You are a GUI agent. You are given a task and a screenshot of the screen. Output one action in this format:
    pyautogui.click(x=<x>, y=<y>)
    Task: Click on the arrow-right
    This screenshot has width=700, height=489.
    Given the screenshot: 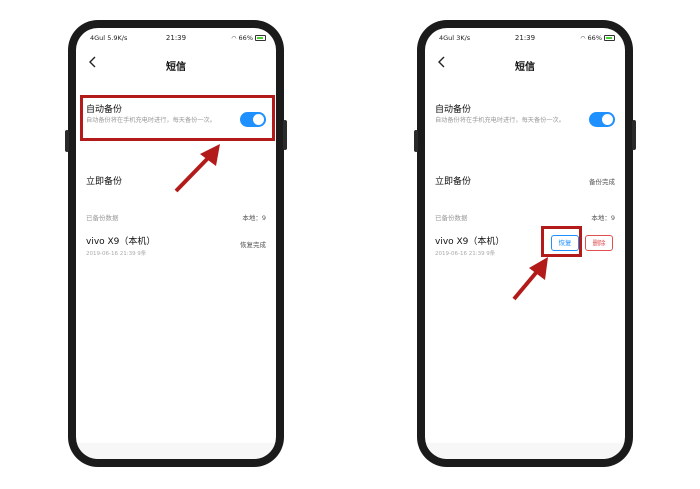 What is the action you would take?
    pyautogui.click(x=530, y=279)
    